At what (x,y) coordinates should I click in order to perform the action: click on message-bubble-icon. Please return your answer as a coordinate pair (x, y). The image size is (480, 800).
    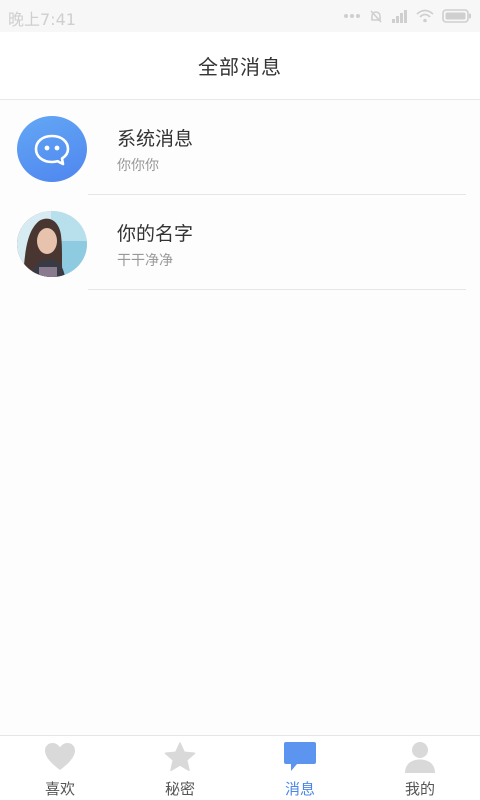
    Looking at the image, I should click on (300, 757).